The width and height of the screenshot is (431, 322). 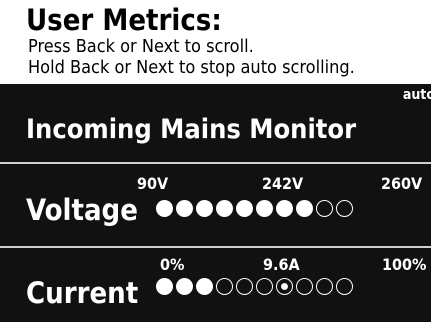 What do you see at coordinates (141, 46) in the screenshot?
I see `scroll-instruction: Press Back or Next to scroll.` at bounding box center [141, 46].